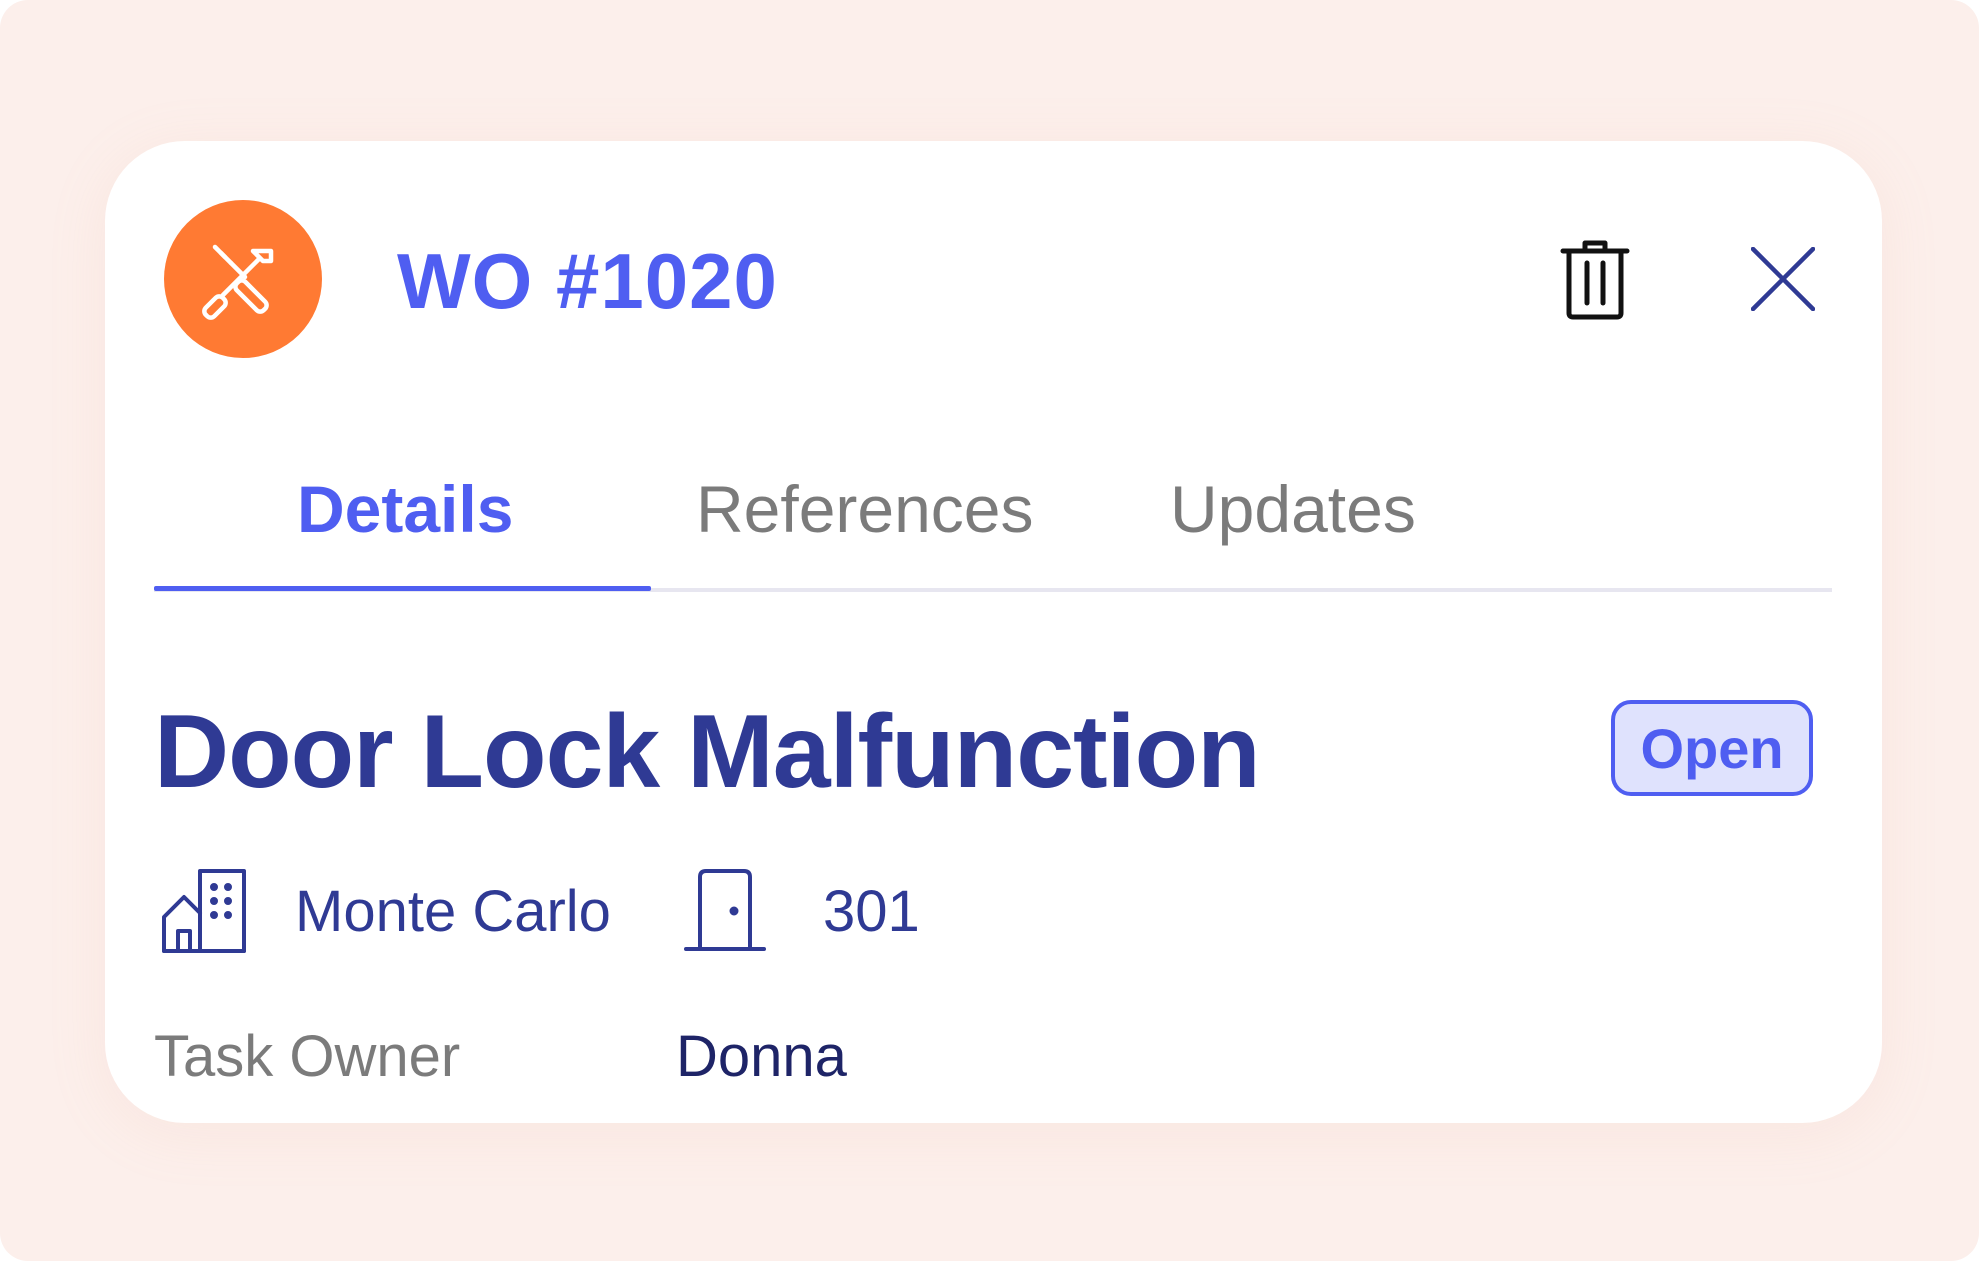 The width and height of the screenshot is (1979, 1261). I want to click on tab-updates: Updates, so click(1293, 509).